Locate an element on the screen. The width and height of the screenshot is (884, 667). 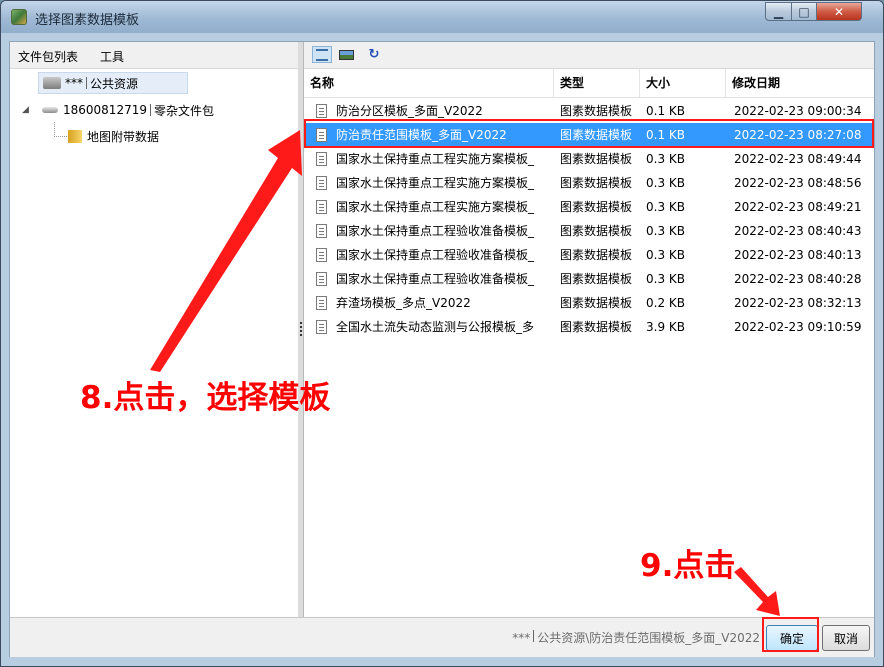
column-name: 名称 is located at coordinates (429, 83).